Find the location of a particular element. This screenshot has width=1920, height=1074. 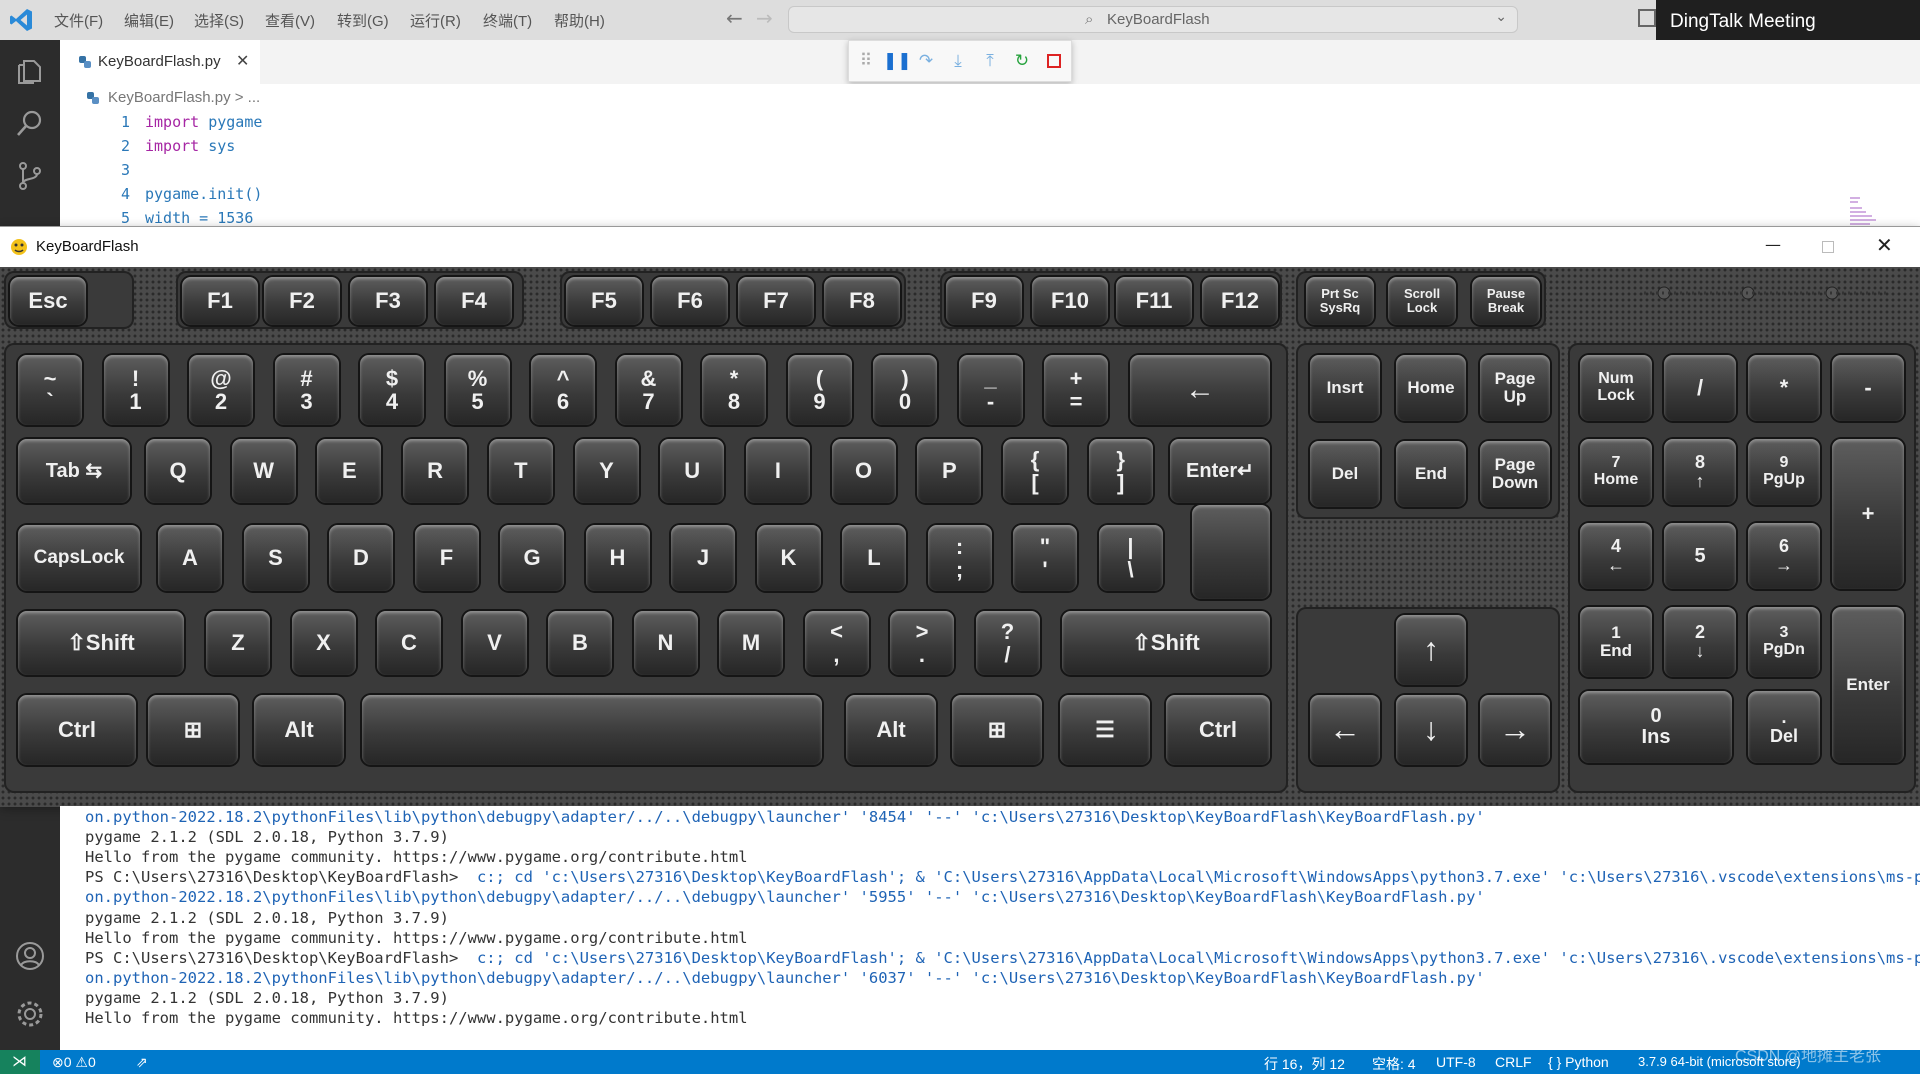

cursor-position: 行 16，列 12 is located at coordinates (1304, 1064).